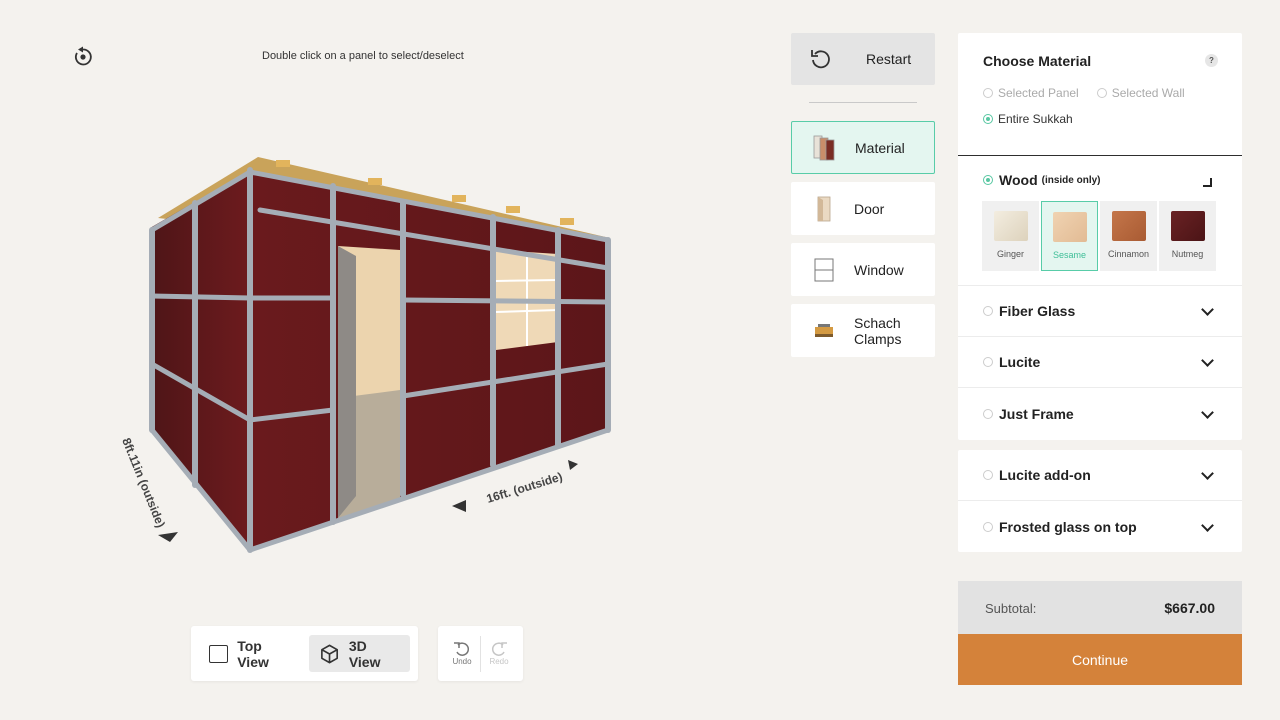 Image resolution: width=1280 pixels, height=720 pixels. Describe the element at coordinates (878, 330) in the screenshot. I see `tool-schach-clamps-label: Schach Clamps` at that location.